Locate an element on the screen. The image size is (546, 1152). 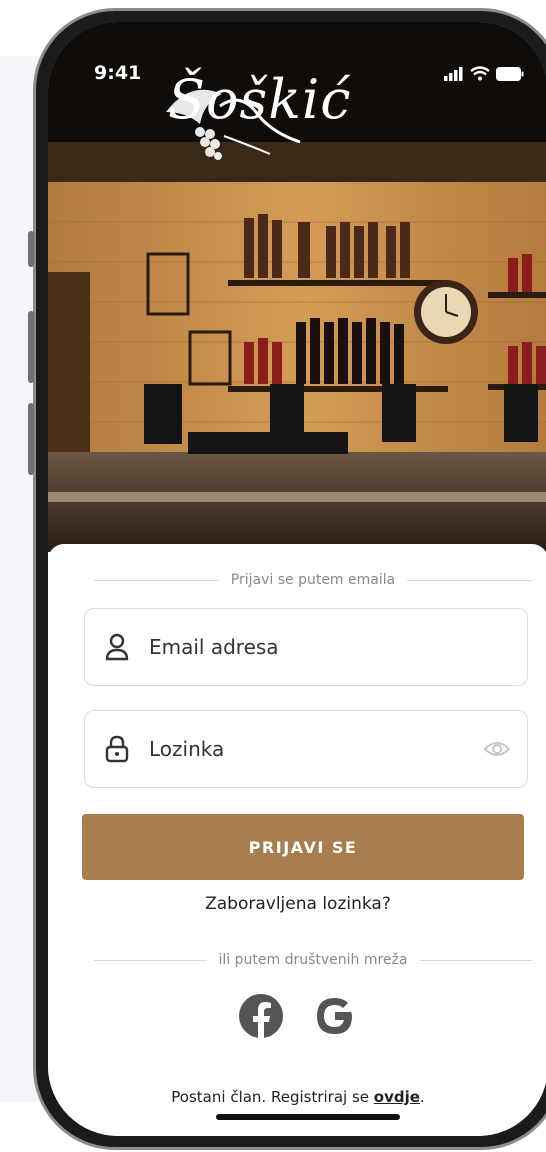
password-field is located at coordinates (306, 749).